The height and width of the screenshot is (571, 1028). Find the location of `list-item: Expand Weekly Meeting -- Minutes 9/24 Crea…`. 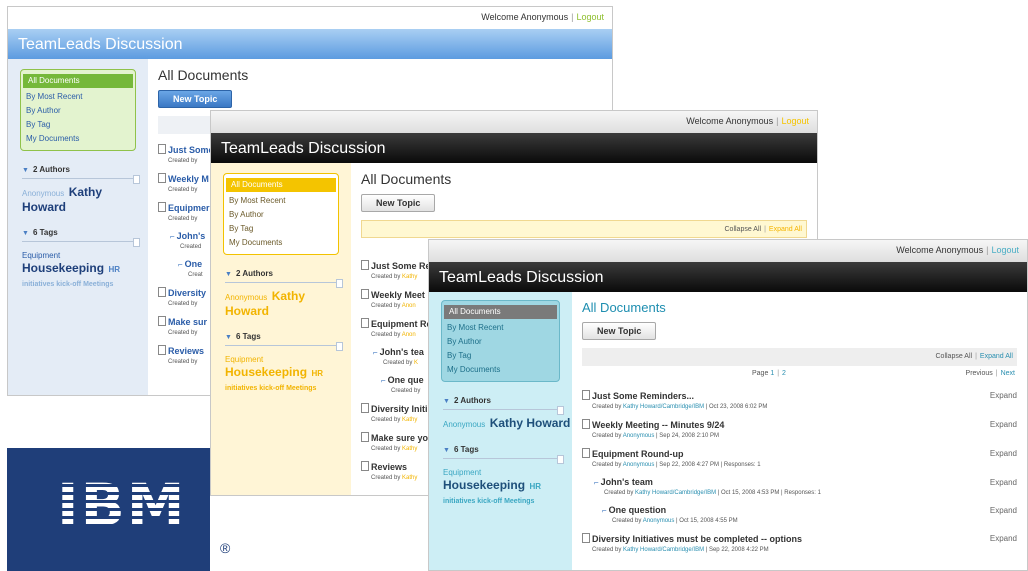

list-item: Expand Weekly Meeting -- Minutes 9/24 Crea… is located at coordinates (799, 430).